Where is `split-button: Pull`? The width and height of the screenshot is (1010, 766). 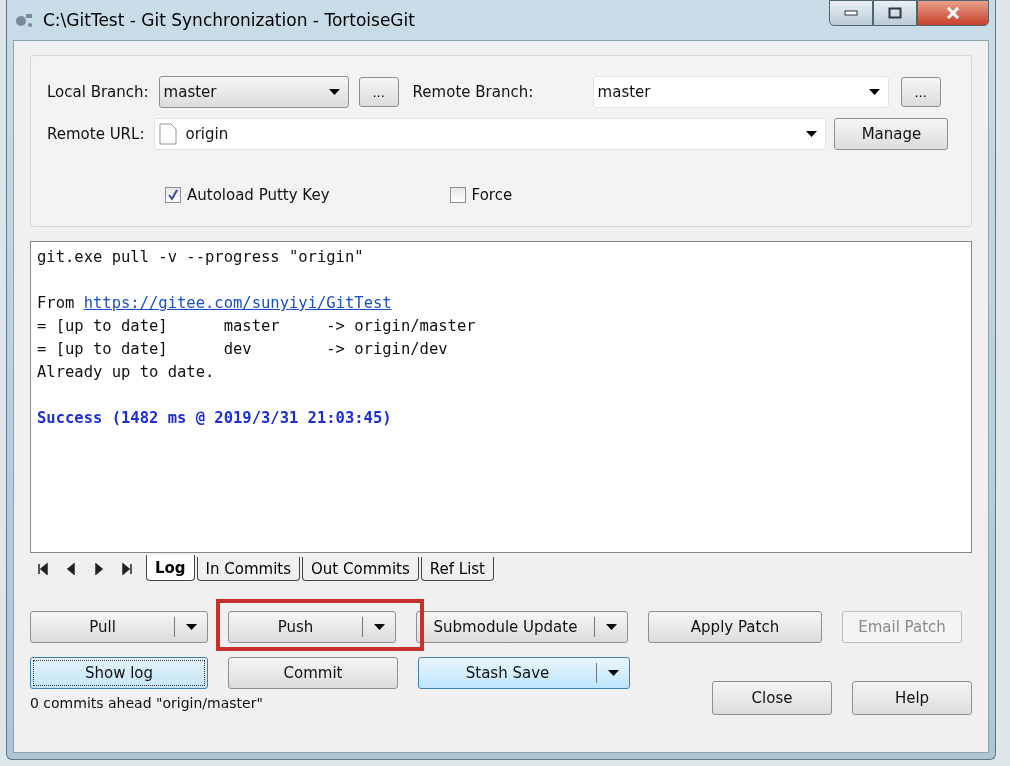
split-button: Pull is located at coordinates (119, 627).